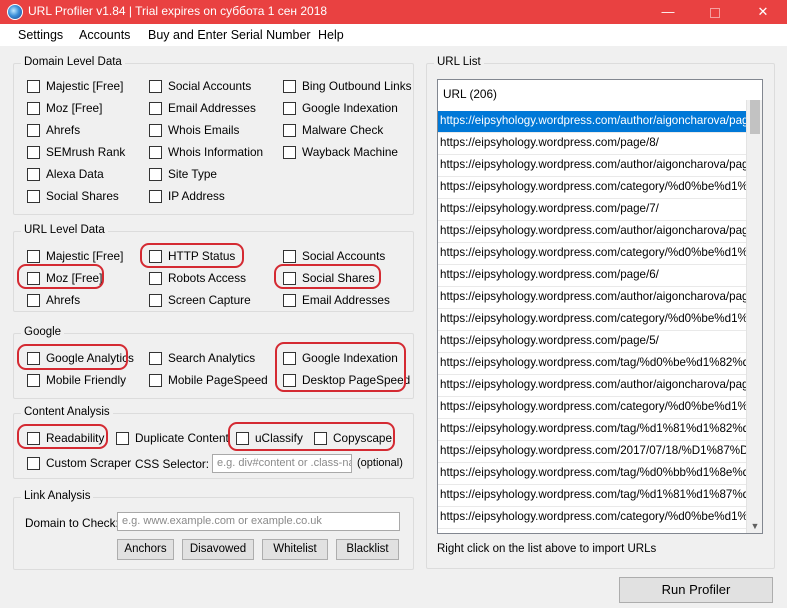 Image resolution: width=787 pixels, height=608 pixels. What do you see at coordinates (340, 108) in the screenshot?
I see `domain-google-indexation-checkbox: Google Indexation` at bounding box center [340, 108].